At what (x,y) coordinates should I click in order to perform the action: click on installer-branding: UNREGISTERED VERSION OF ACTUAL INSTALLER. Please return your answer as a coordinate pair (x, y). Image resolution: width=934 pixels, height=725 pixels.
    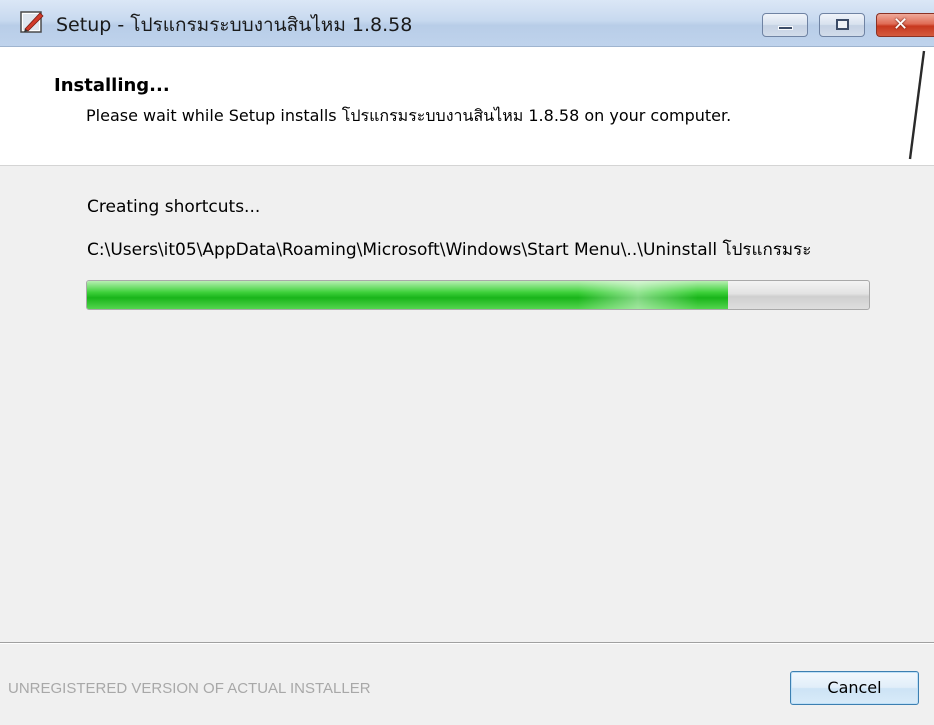
    Looking at the image, I should click on (189, 688).